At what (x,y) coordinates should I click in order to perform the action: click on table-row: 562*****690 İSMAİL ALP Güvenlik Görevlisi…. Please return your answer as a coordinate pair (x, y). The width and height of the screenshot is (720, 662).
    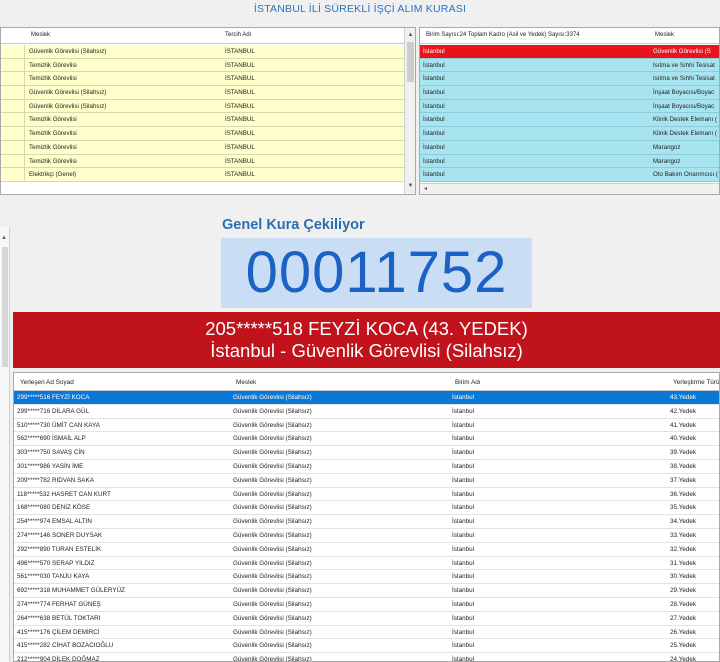
    Looking at the image, I should click on (366, 439).